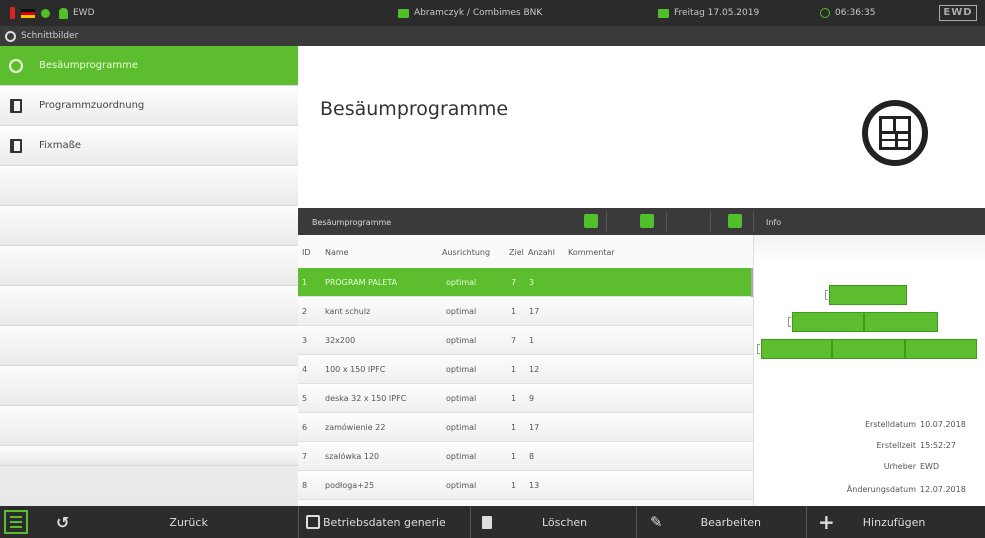  I want to click on sidebar-item-besaeumprogramme: Besäumprogramme, so click(149, 66).